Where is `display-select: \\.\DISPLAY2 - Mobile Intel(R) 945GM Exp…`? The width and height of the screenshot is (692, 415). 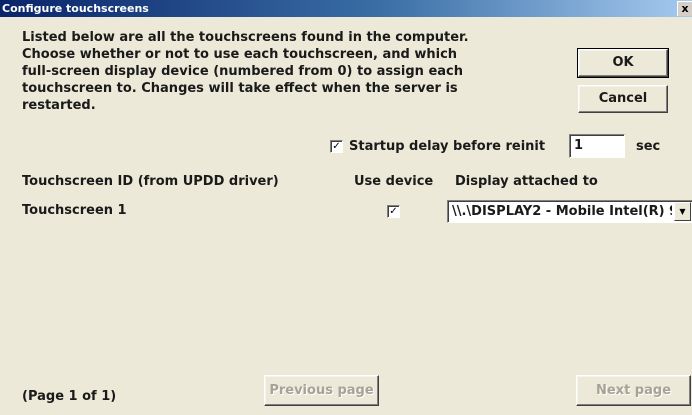 display-select: \\.\DISPLAY2 - Mobile Intel(R) 945GM Exp… is located at coordinates (569, 211).